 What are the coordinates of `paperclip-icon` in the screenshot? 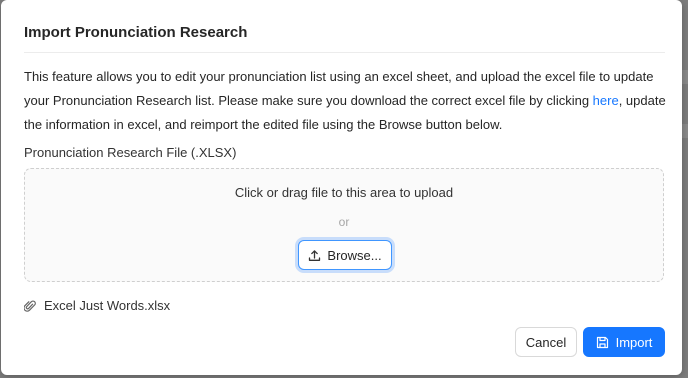 It's located at (30, 306).